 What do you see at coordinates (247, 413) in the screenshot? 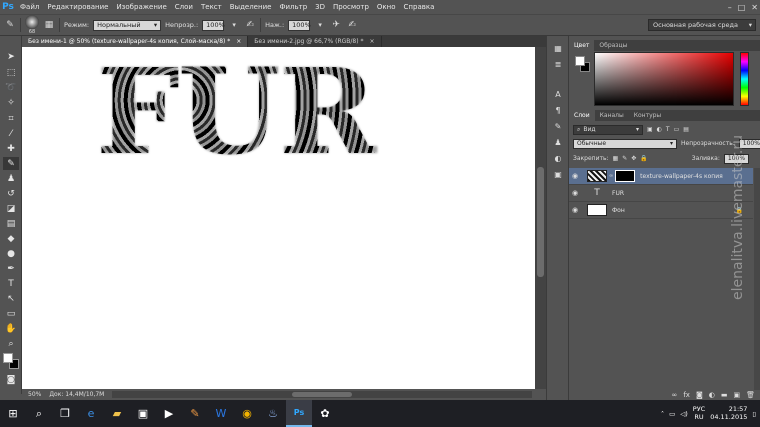
I see `chrome-icon: ◉` at bounding box center [247, 413].